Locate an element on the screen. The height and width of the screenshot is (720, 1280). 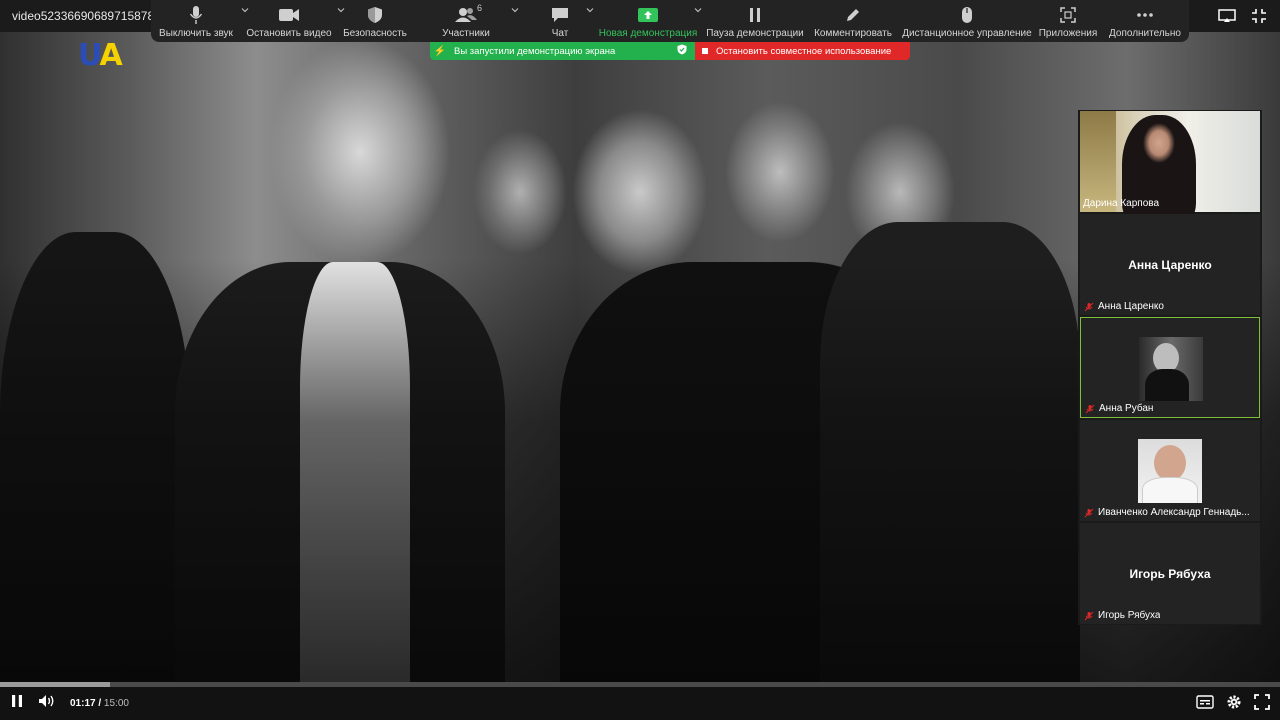
participant-display-name: Игорь Рябуха is located at coordinates (1170, 574).